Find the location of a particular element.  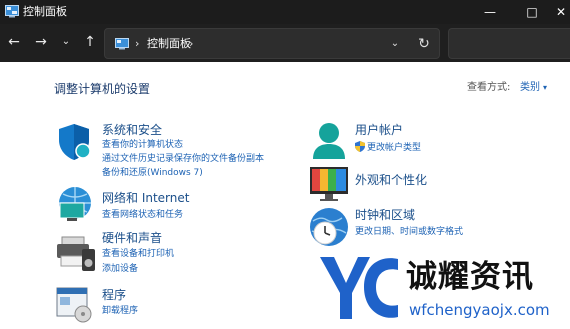

category-clock-region: 时钟和区域 is located at coordinates (385, 215).